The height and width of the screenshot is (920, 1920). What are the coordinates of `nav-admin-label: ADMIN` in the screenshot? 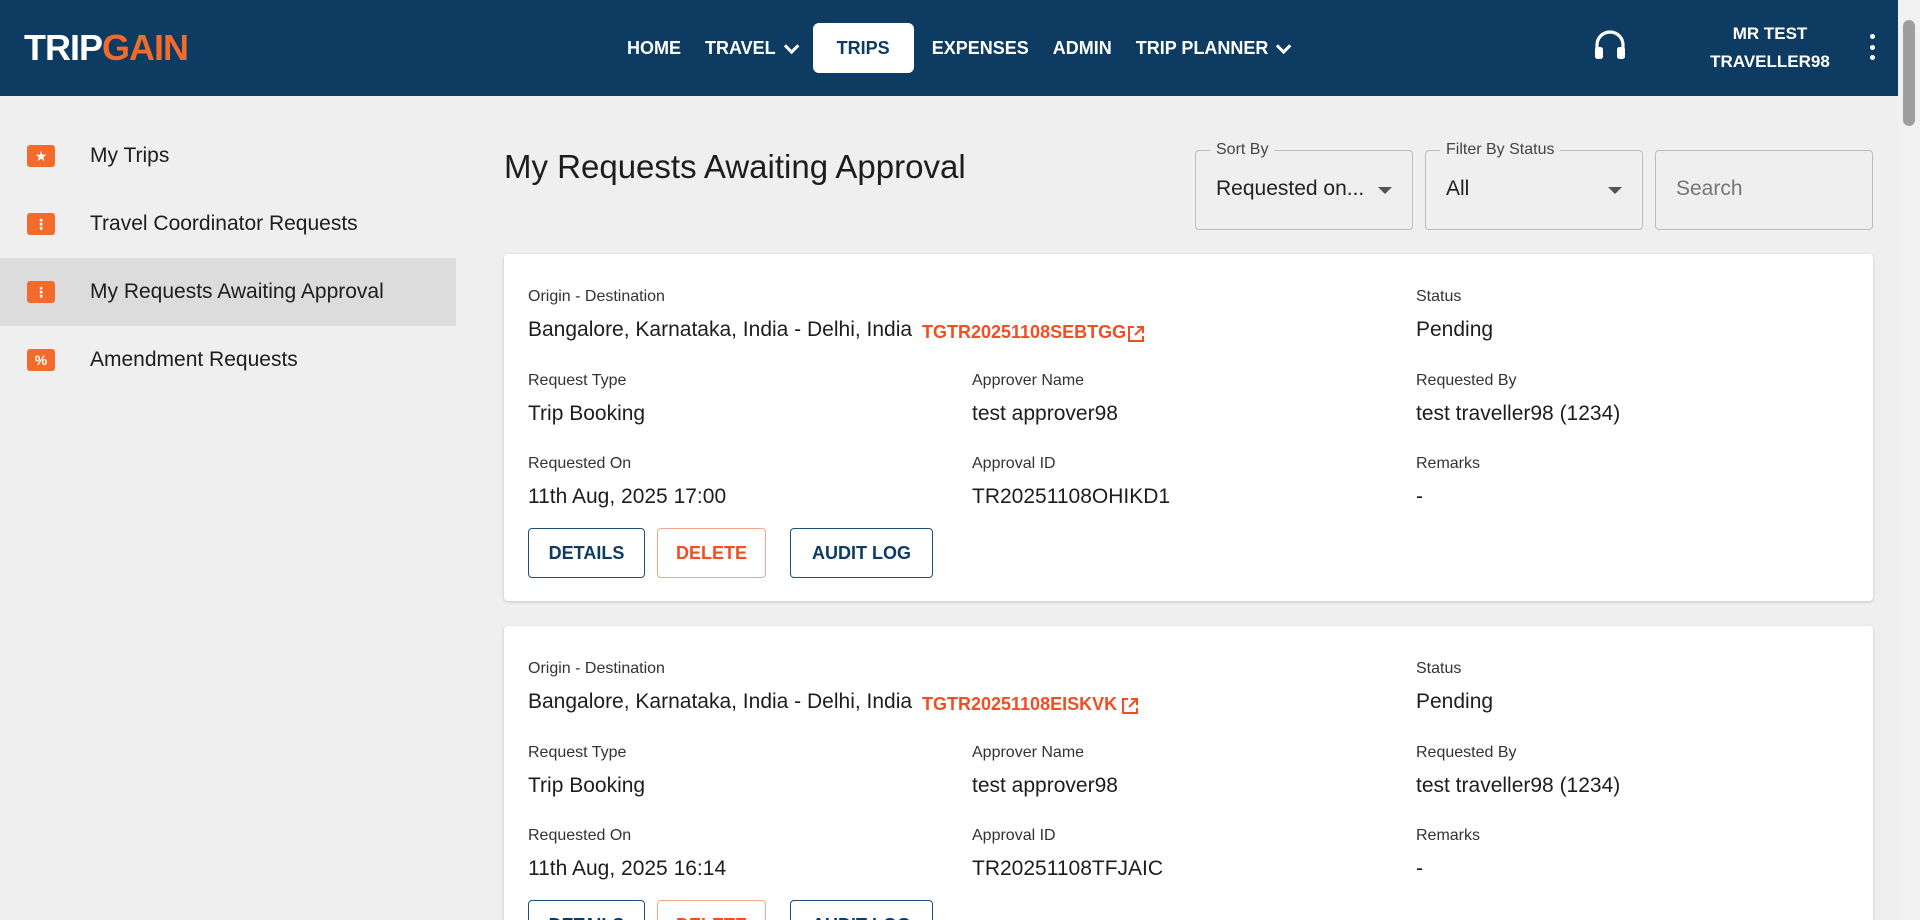 It's located at (1082, 47).